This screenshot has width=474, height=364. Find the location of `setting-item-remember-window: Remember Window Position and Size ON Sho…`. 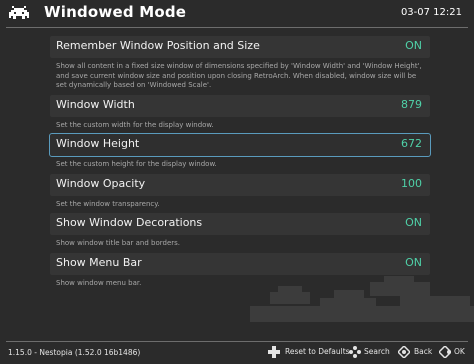

setting-item-remember-window: Remember Window Position and Size ON Sho… is located at coordinates (240, 65).